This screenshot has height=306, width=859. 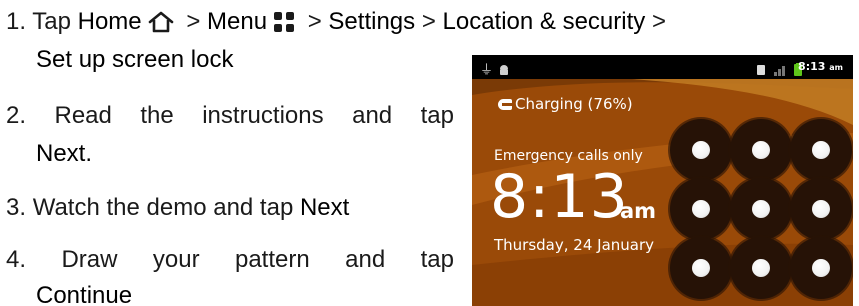 I want to click on step-2-word: tap, so click(x=437, y=115).